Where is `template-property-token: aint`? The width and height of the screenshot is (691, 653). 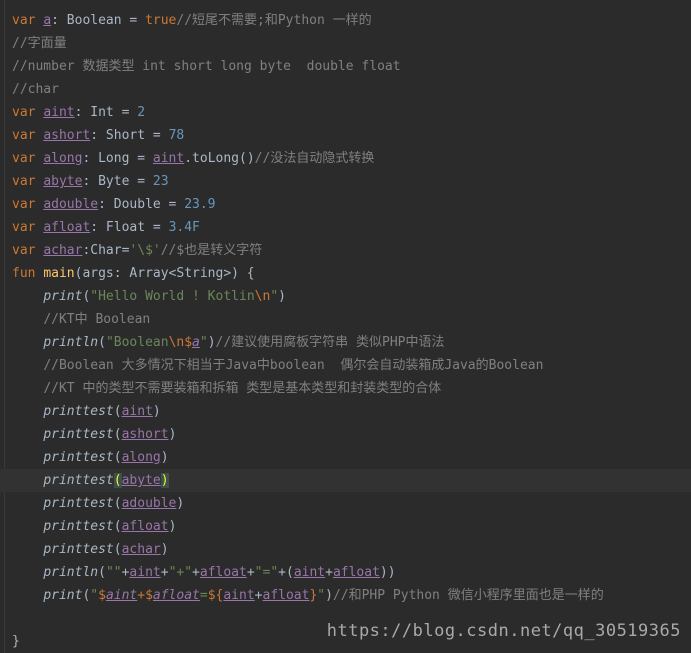 template-property-token: aint is located at coordinates (121, 595).